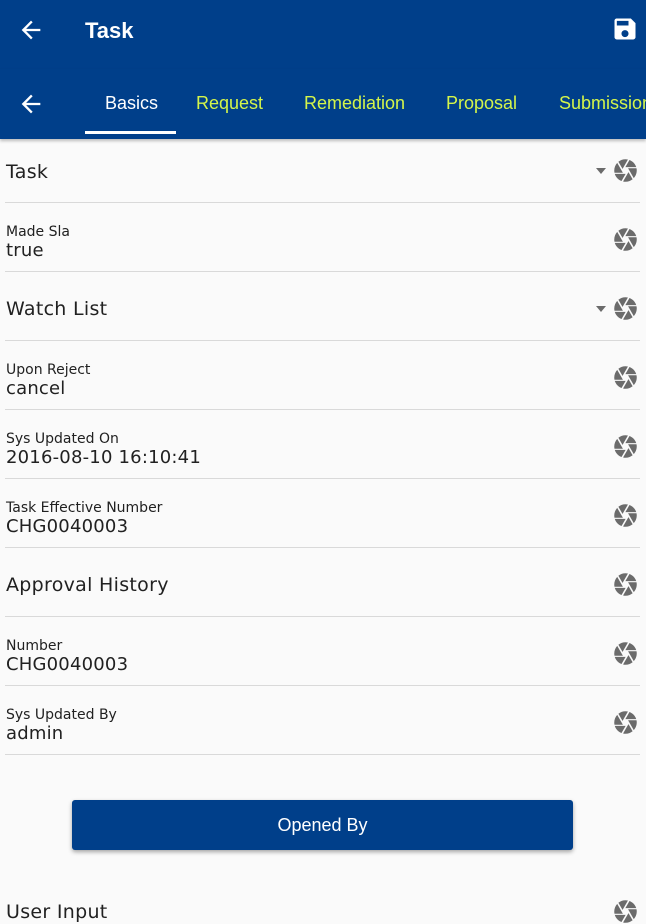 This screenshot has height=924, width=646. Describe the element at coordinates (322, 237) in the screenshot. I see `field-made-sla: Made Sla true` at that location.